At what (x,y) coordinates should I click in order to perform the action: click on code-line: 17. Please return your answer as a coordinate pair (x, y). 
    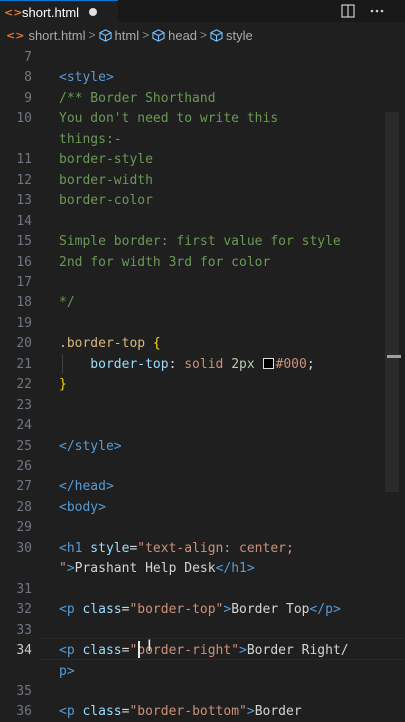
    Looking at the image, I should click on (202, 283).